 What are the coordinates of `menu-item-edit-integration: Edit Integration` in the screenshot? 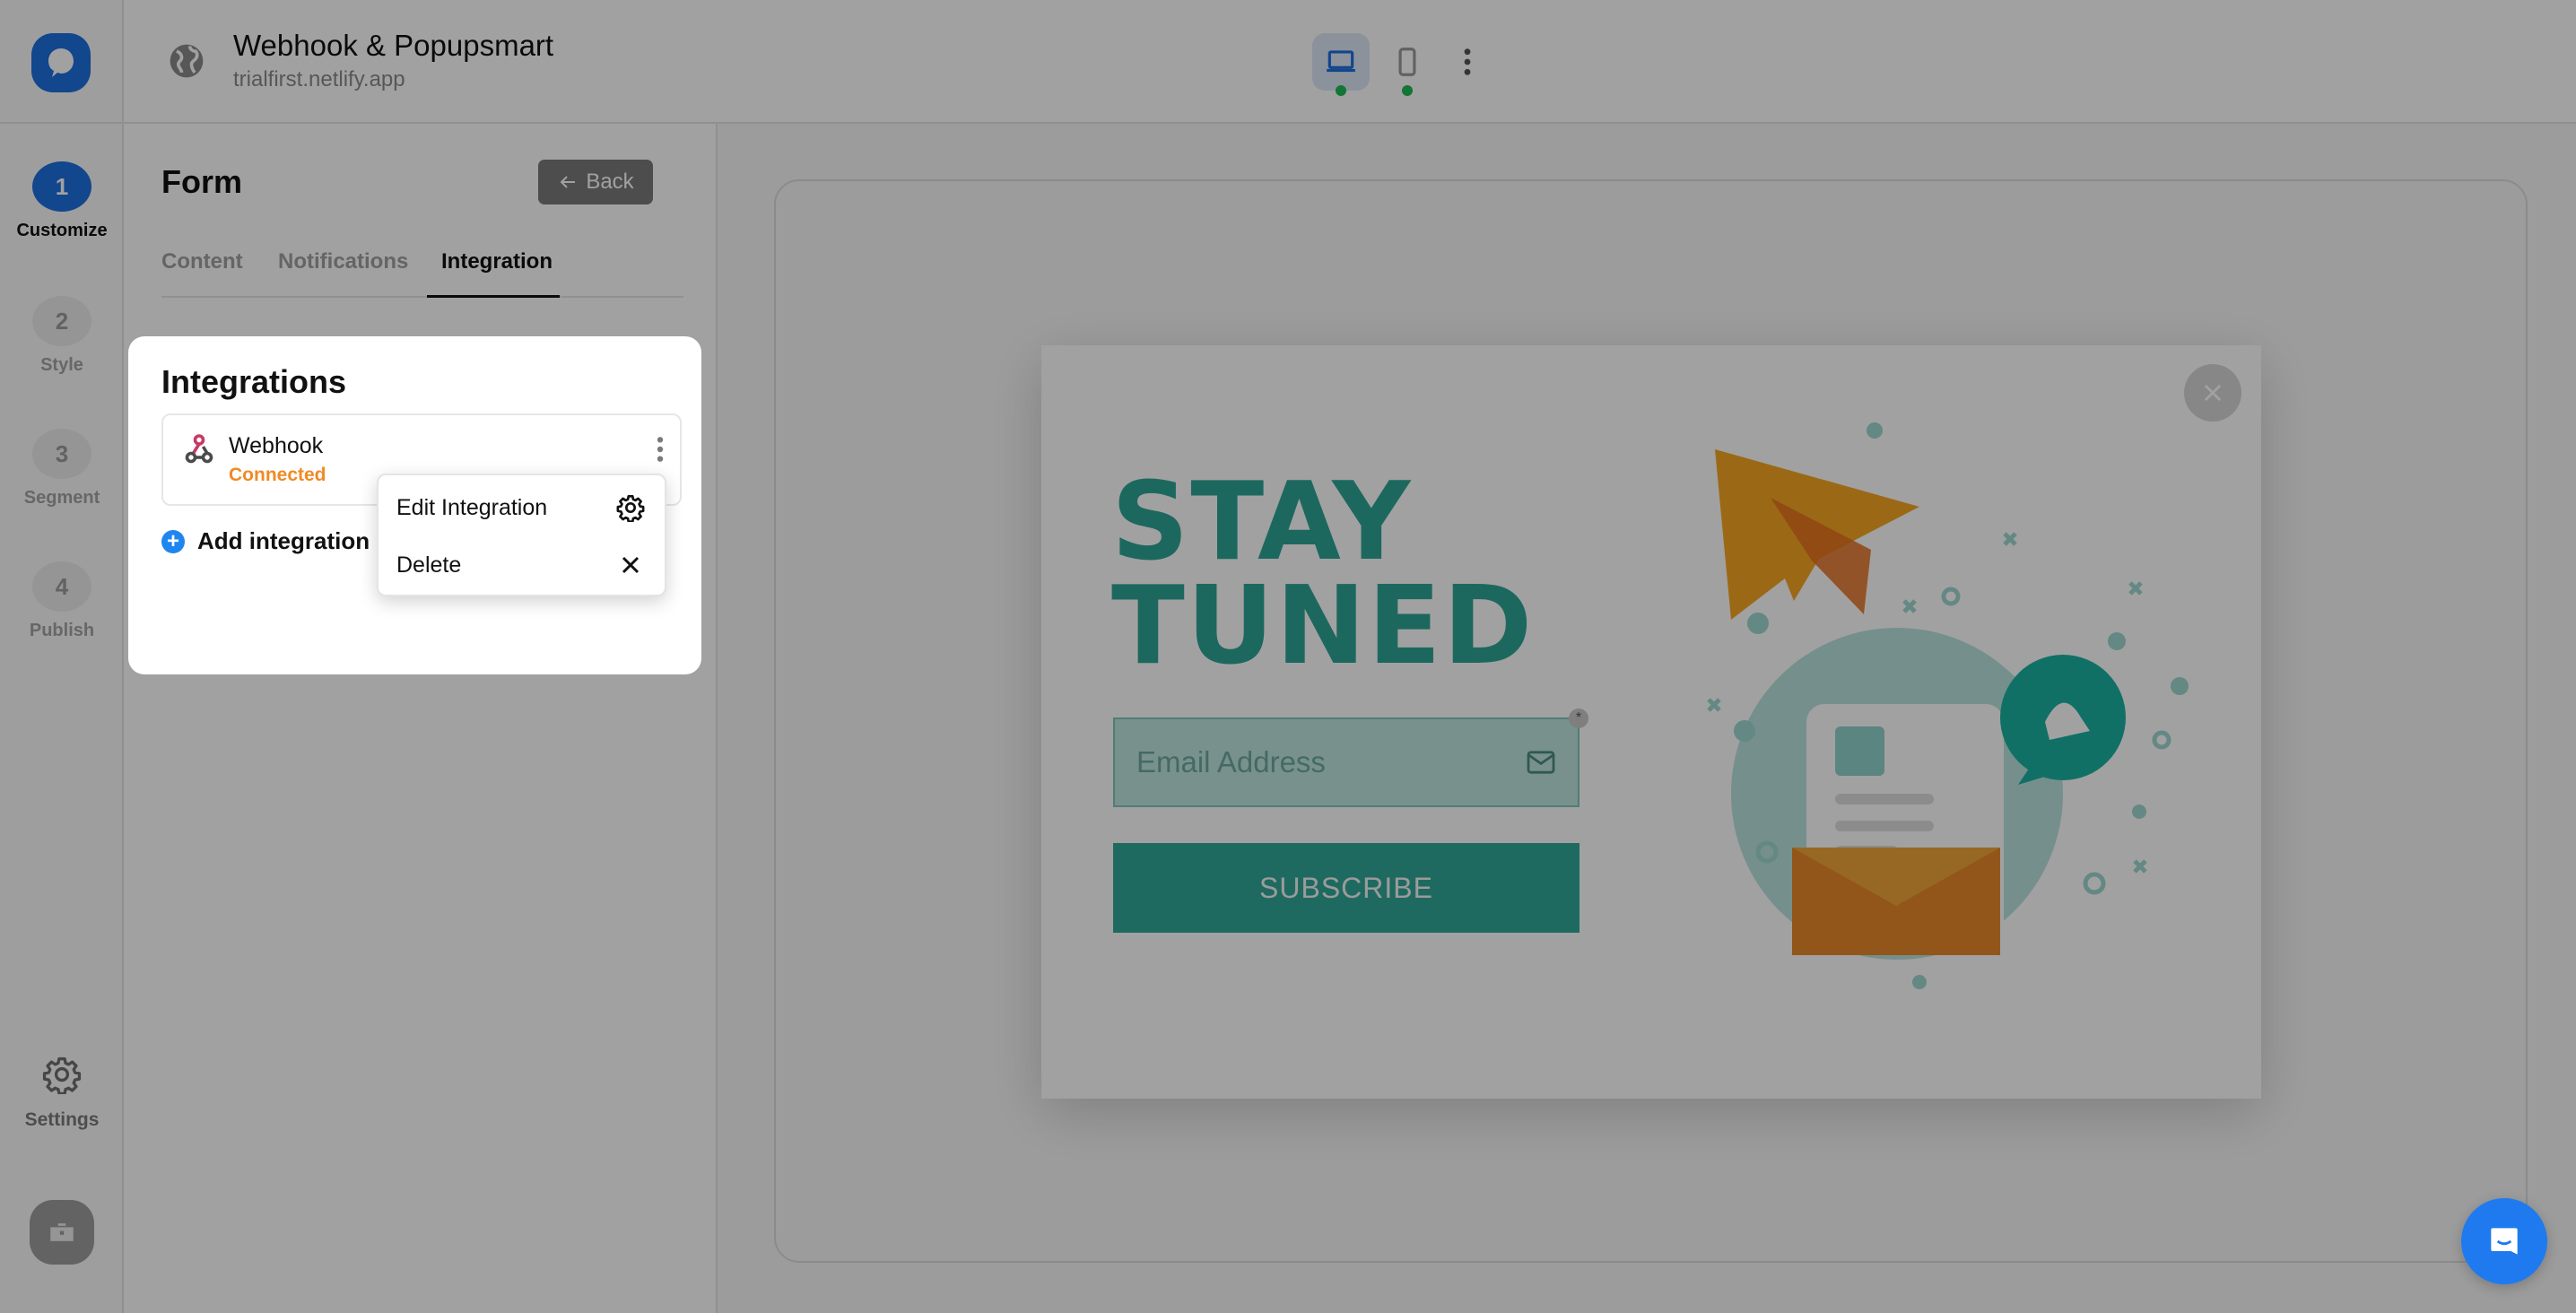 It's located at (522, 508).